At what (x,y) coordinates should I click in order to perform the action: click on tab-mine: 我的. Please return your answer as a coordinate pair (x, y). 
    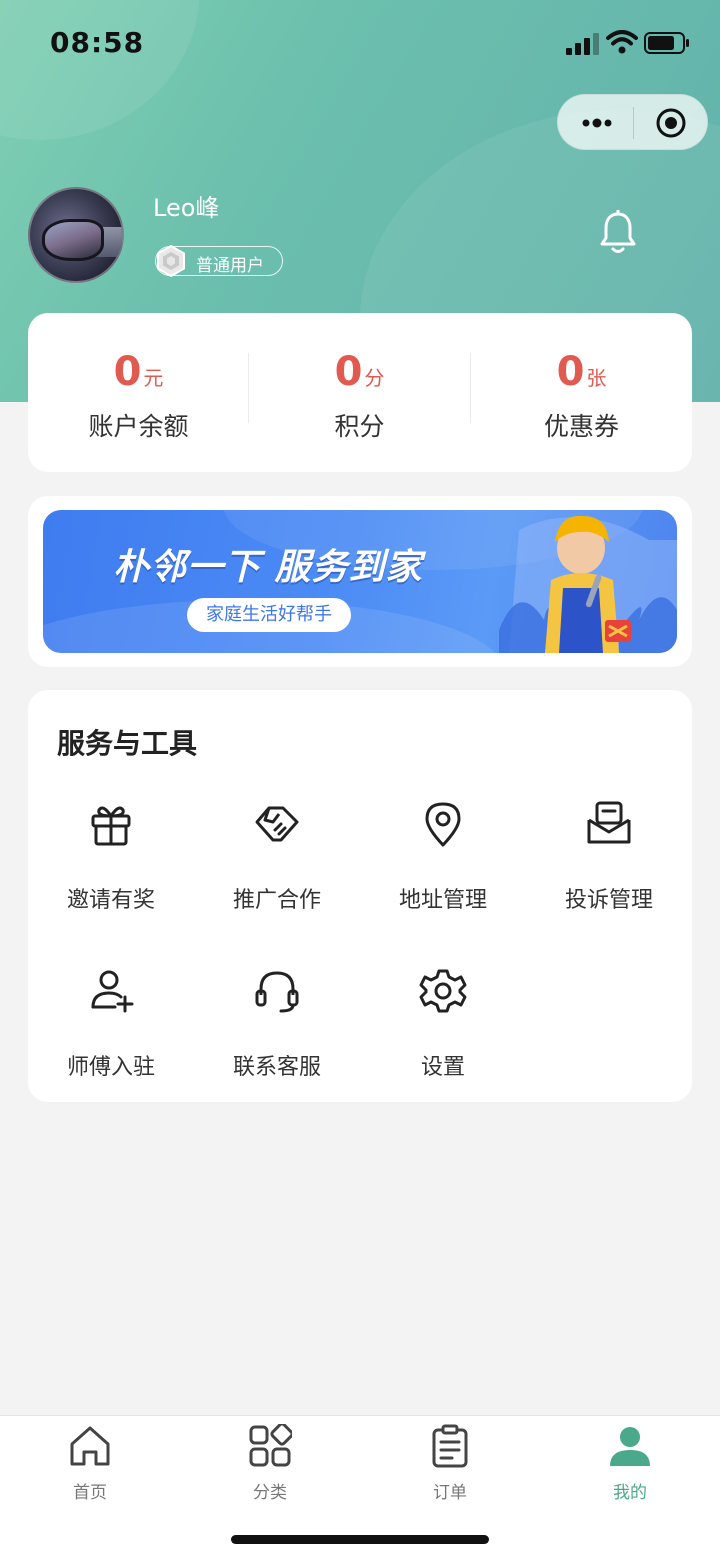
    Looking at the image, I should click on (630, 1464).